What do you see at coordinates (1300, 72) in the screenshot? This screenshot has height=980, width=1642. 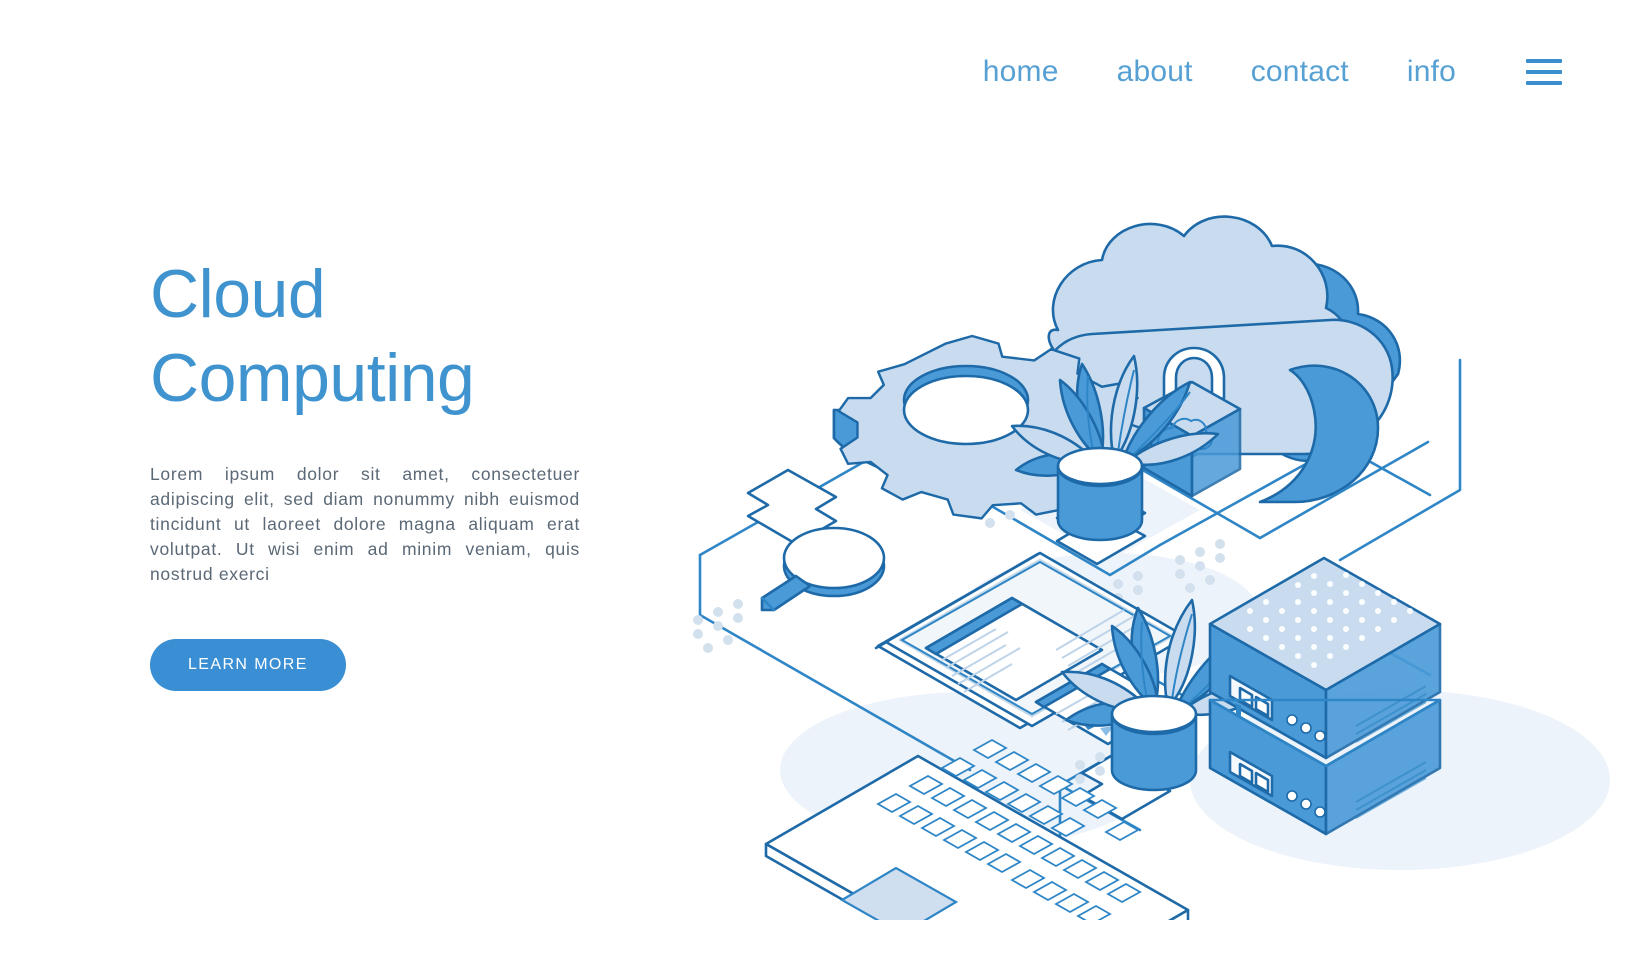 I see `nav-item-contact: contact` at bounding box center [1300, 72].